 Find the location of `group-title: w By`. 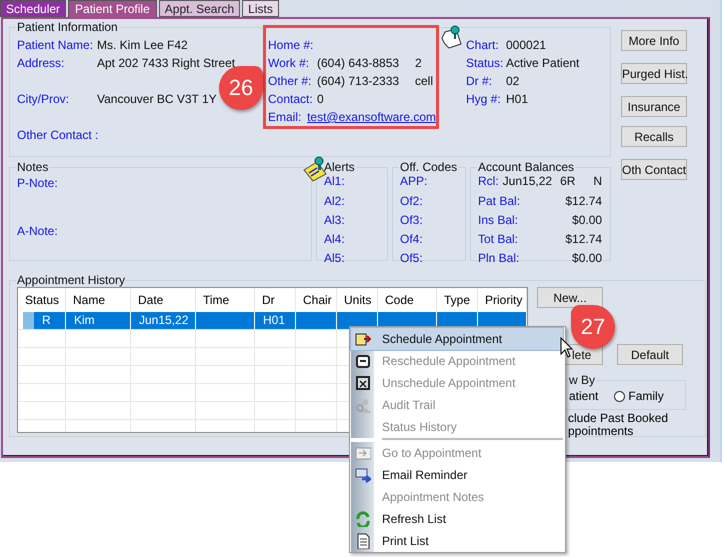

group-title: w By is located at coordinates (582, 380).